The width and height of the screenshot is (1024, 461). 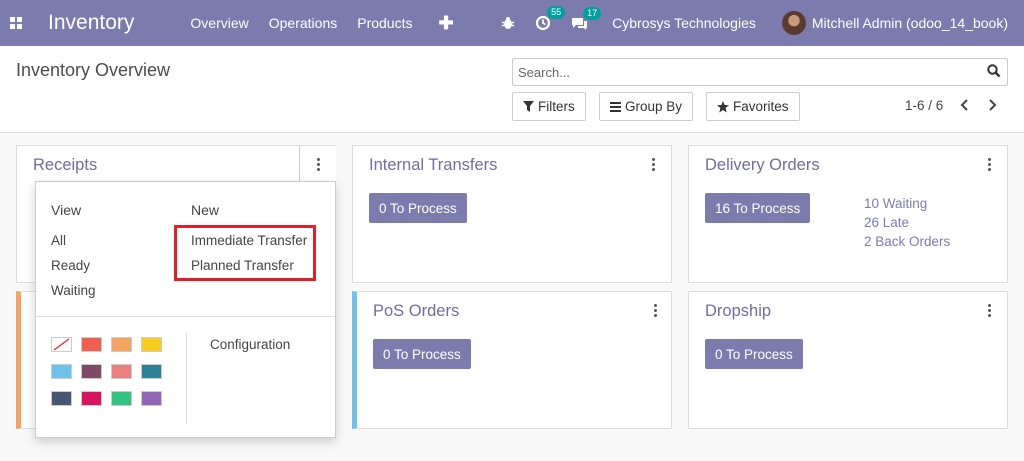 What do you see at coordinates (91, 344) in the screenshot?
I see `color-swatch-red` at bounding box center [91, 344].